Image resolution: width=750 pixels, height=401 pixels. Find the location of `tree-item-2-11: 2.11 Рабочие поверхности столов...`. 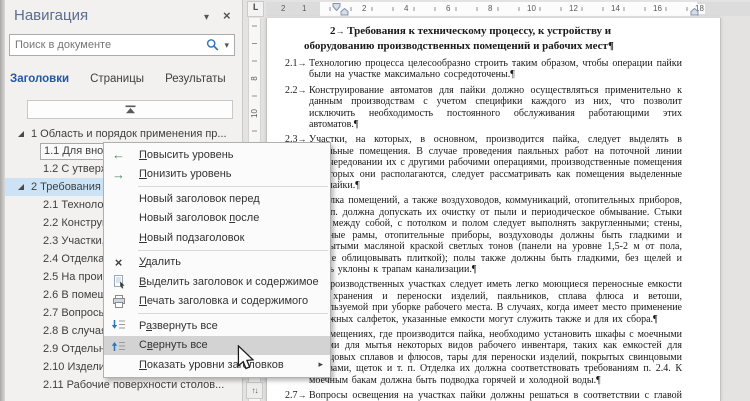

tree-item-2-11: 2.11 Рабочие поверхности столов... is located at coordinates (121, 385).